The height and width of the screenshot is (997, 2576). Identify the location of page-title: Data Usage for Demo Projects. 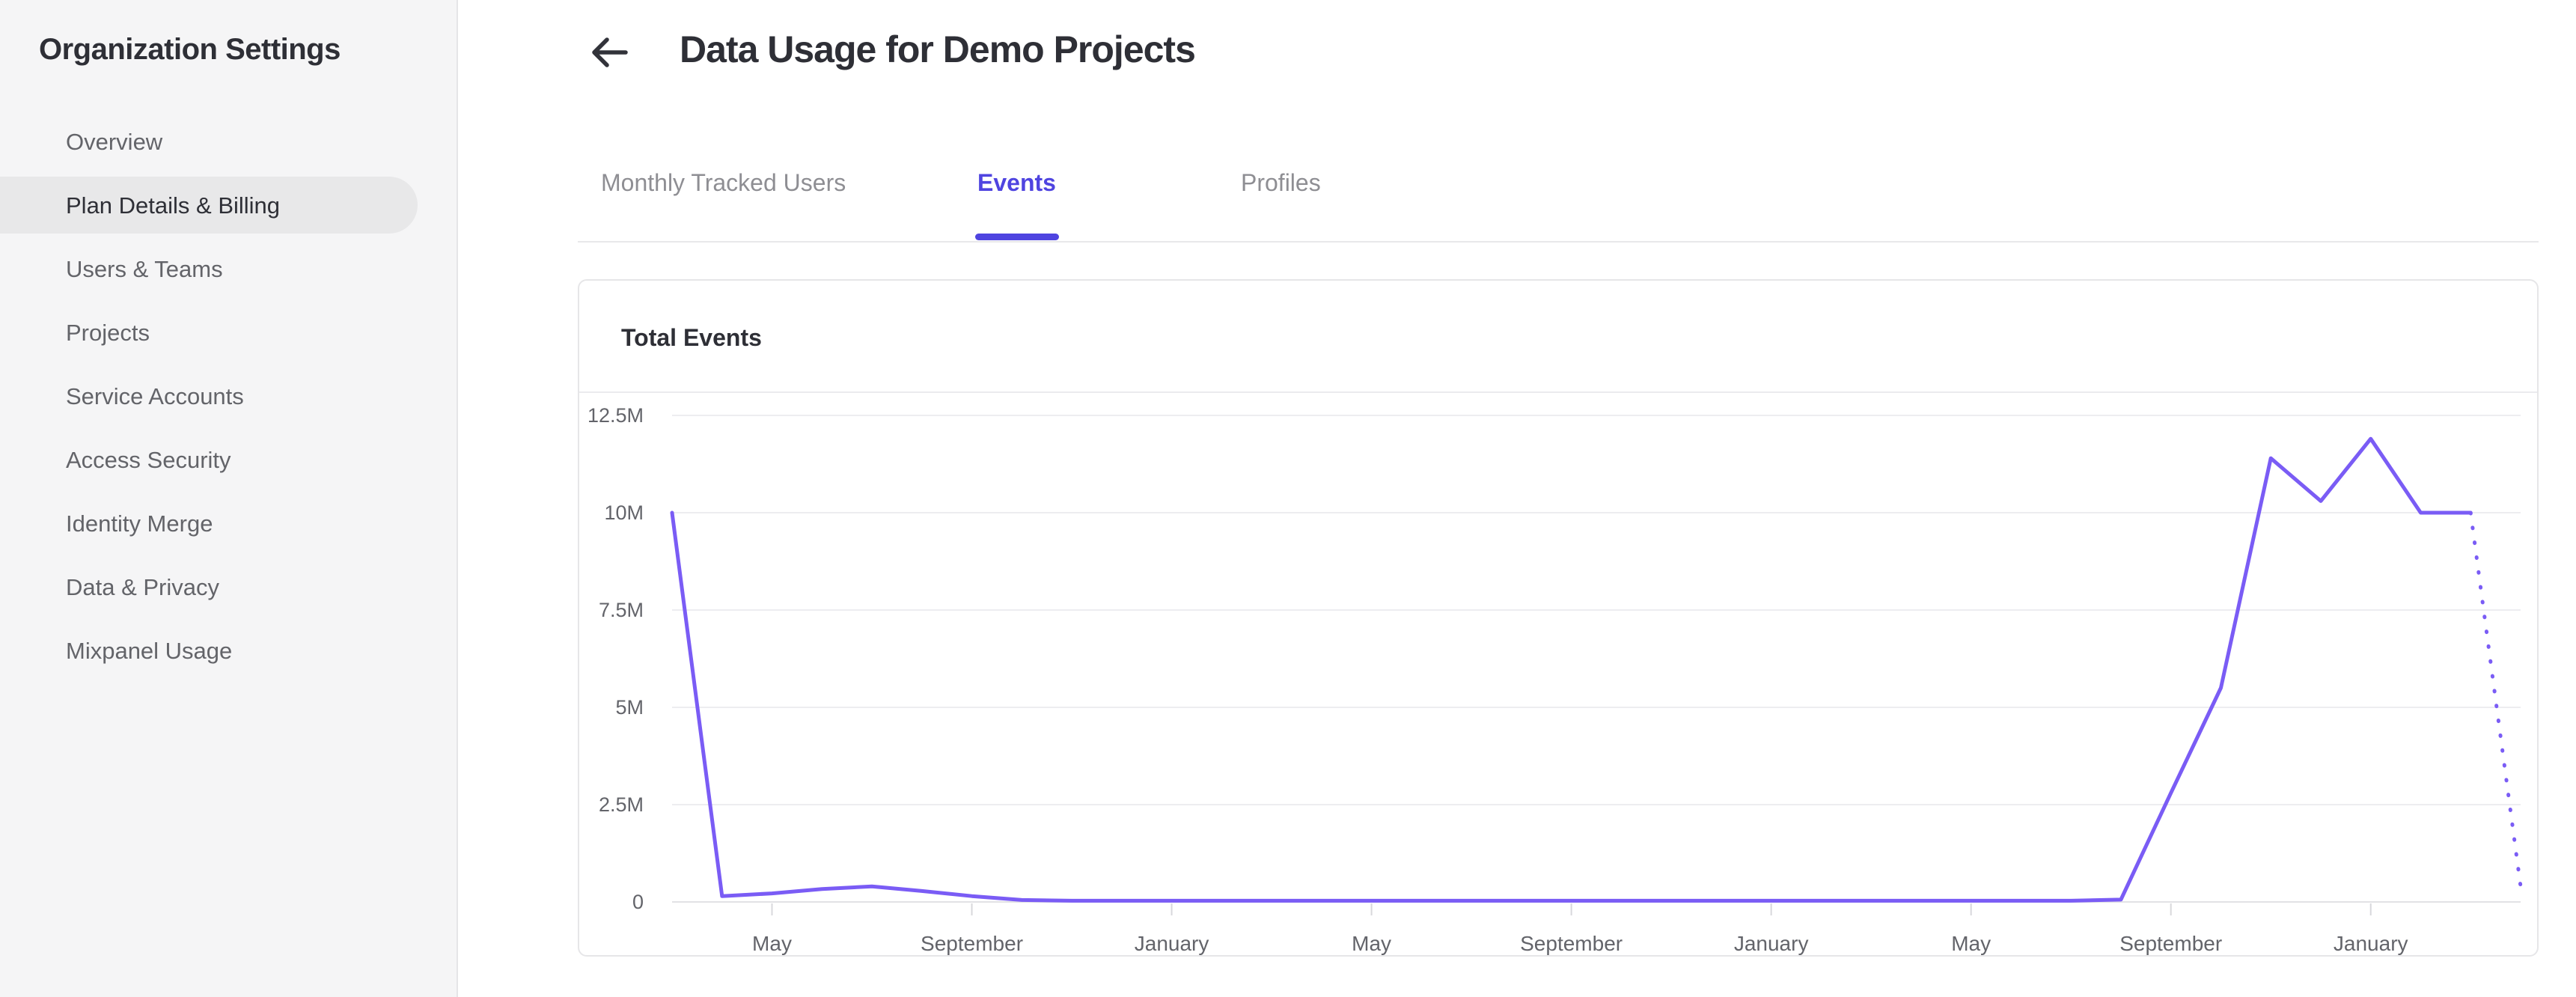
(938, 49).